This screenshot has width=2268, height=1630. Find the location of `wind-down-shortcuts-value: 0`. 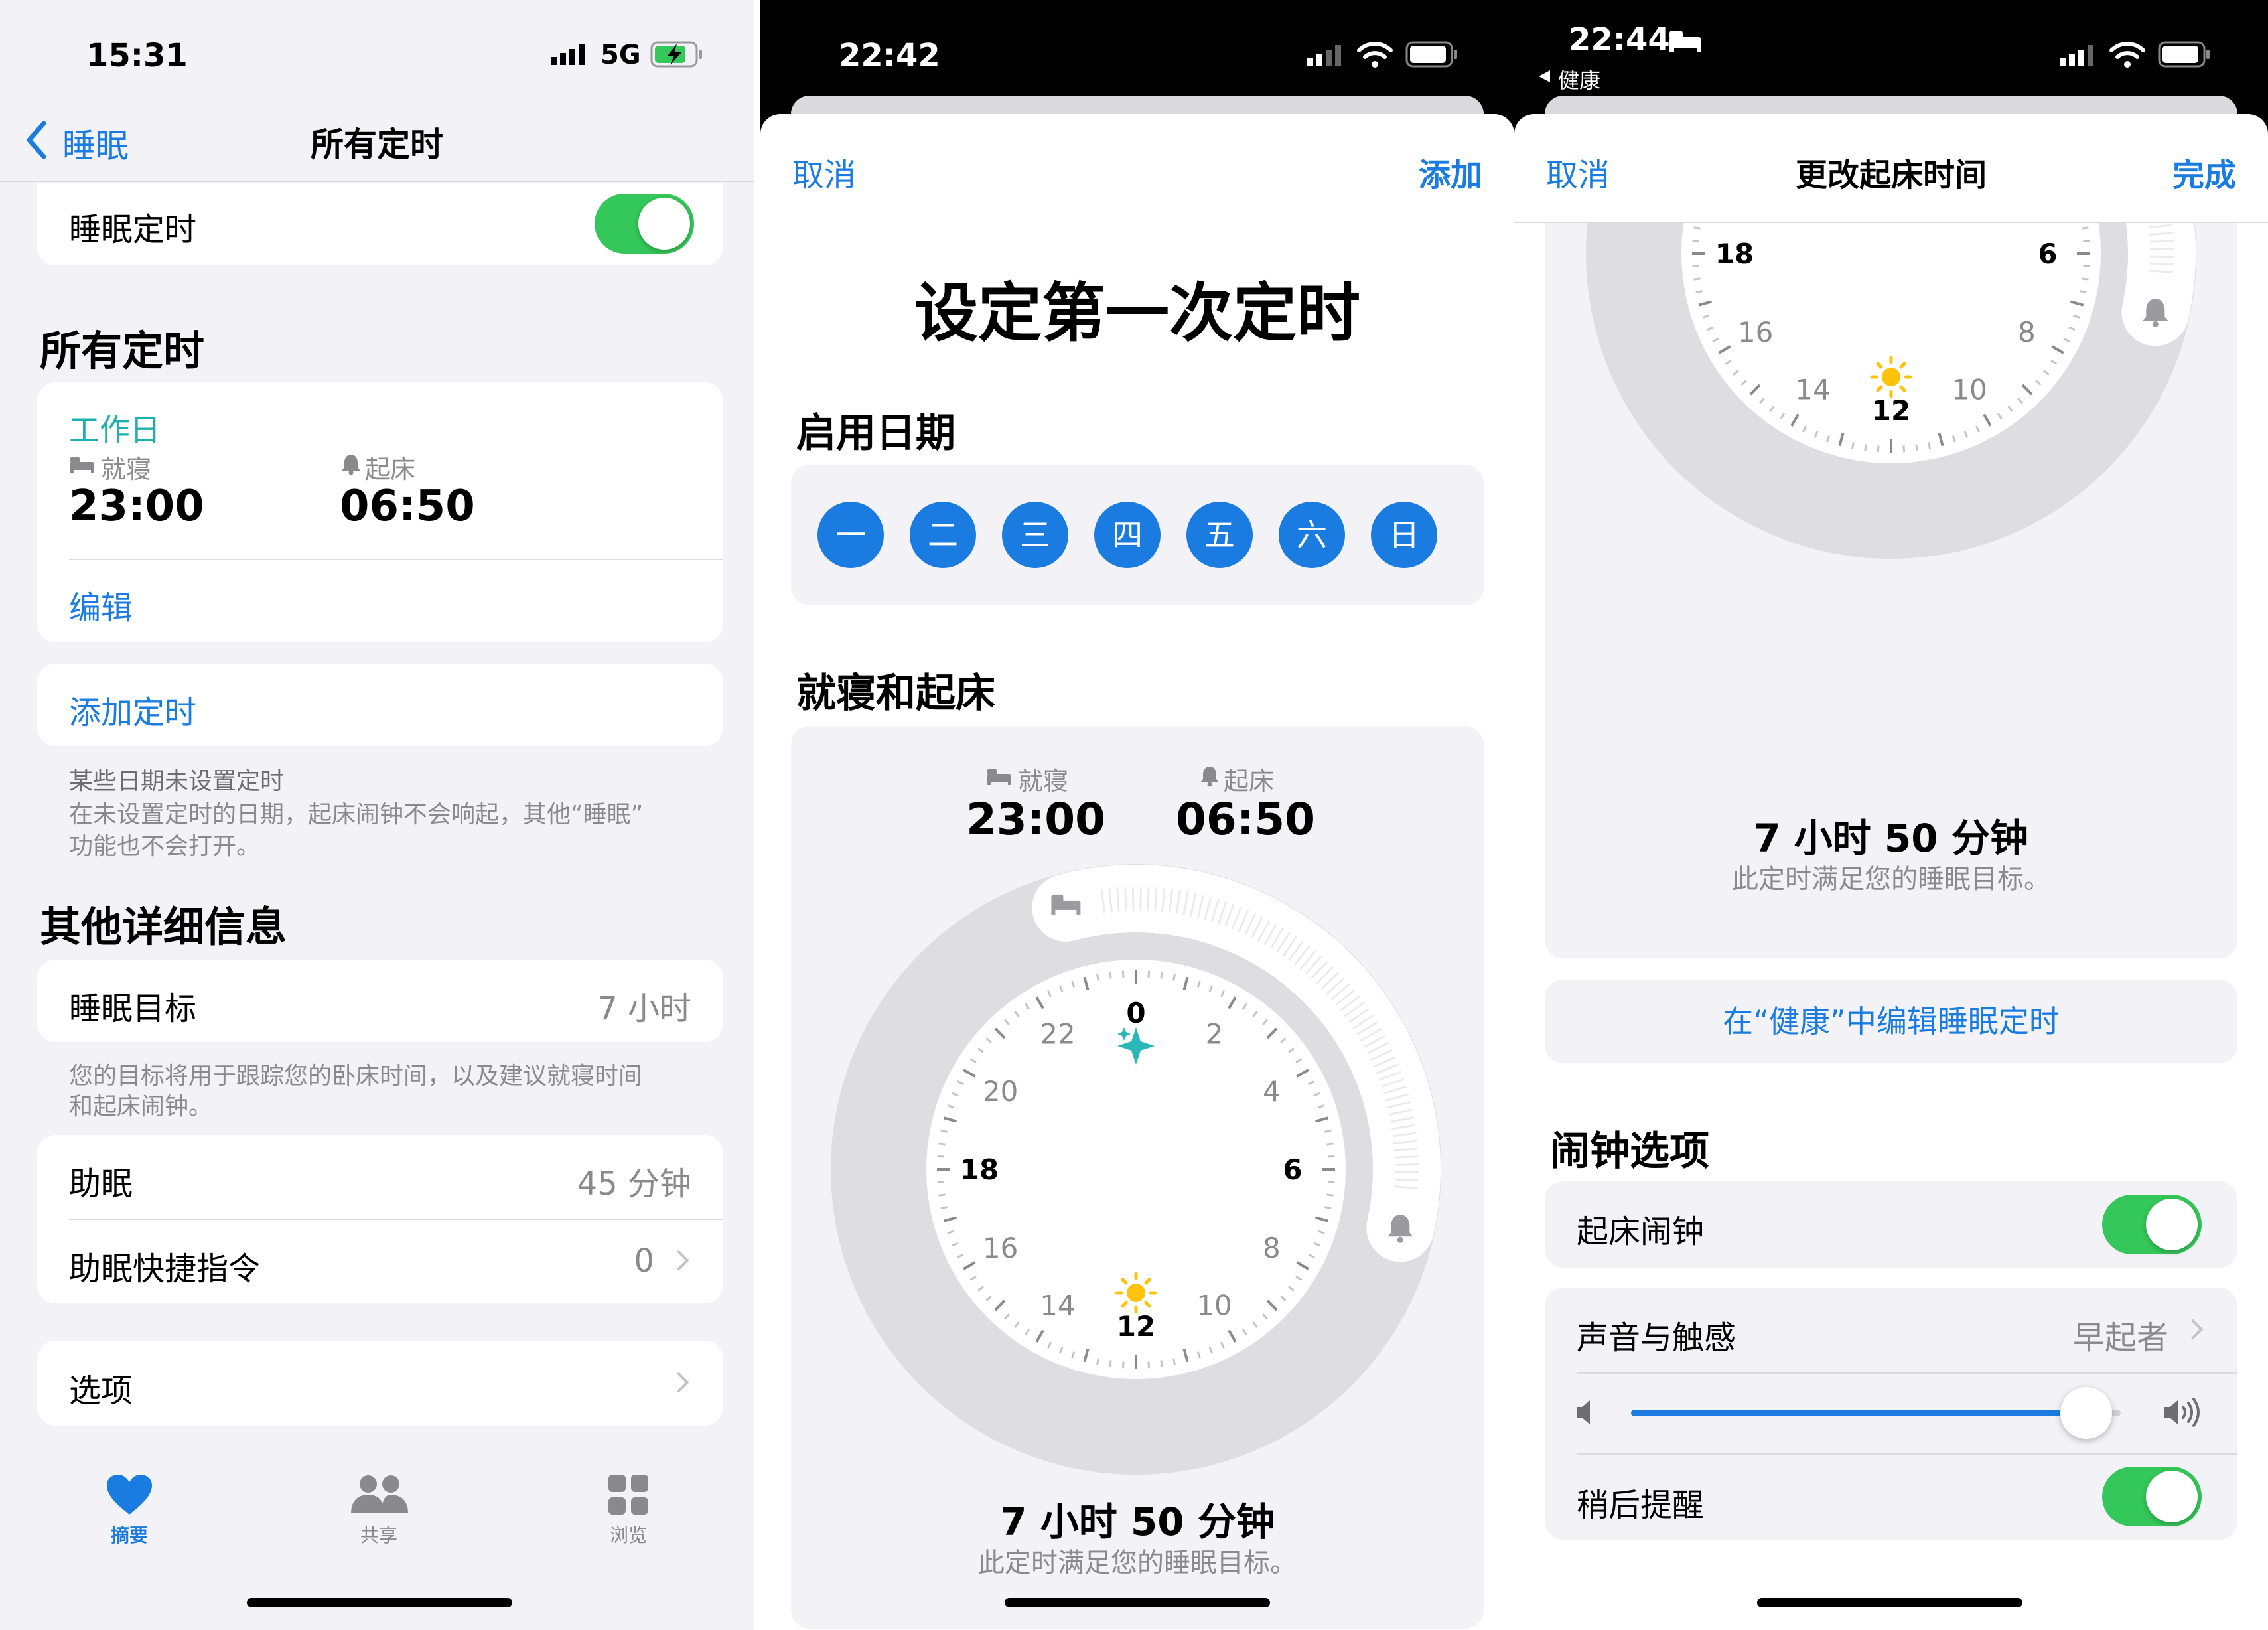

wind-down-shortcuts-value: 0 is located at coordinates (644, 1261).